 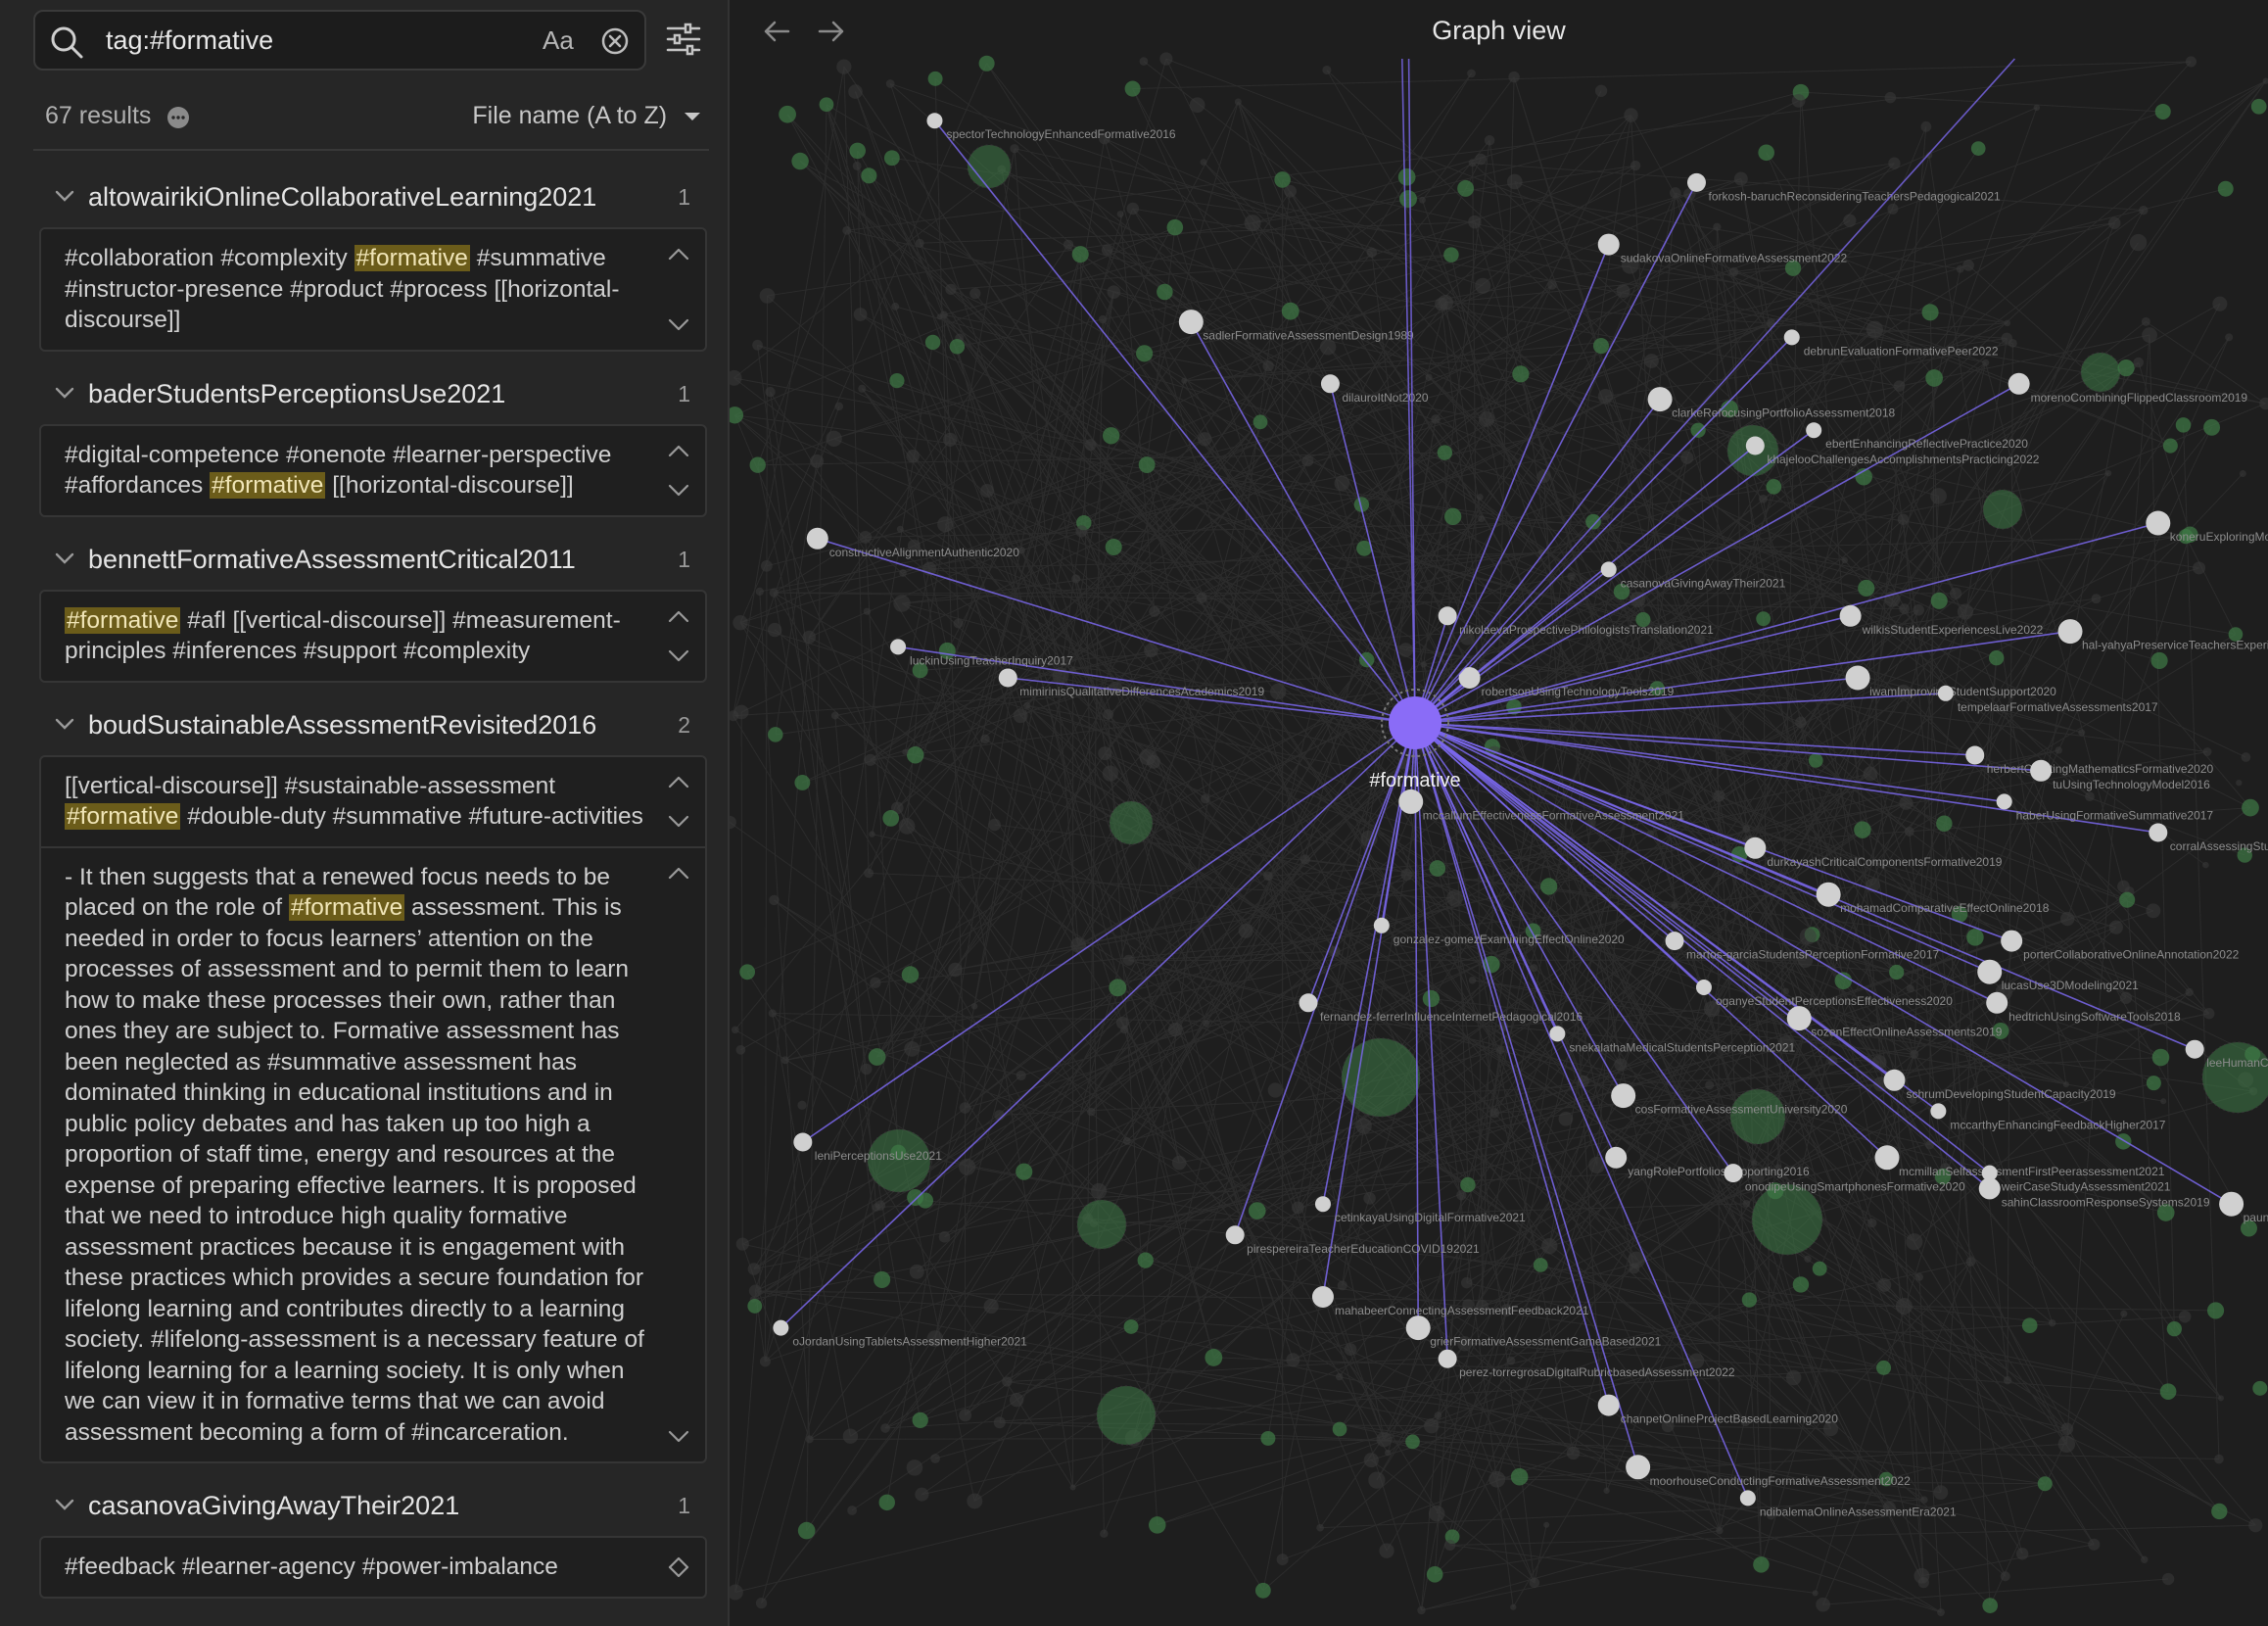 I want to click on tag-cluster-node, so click(x=1758, y=1116).